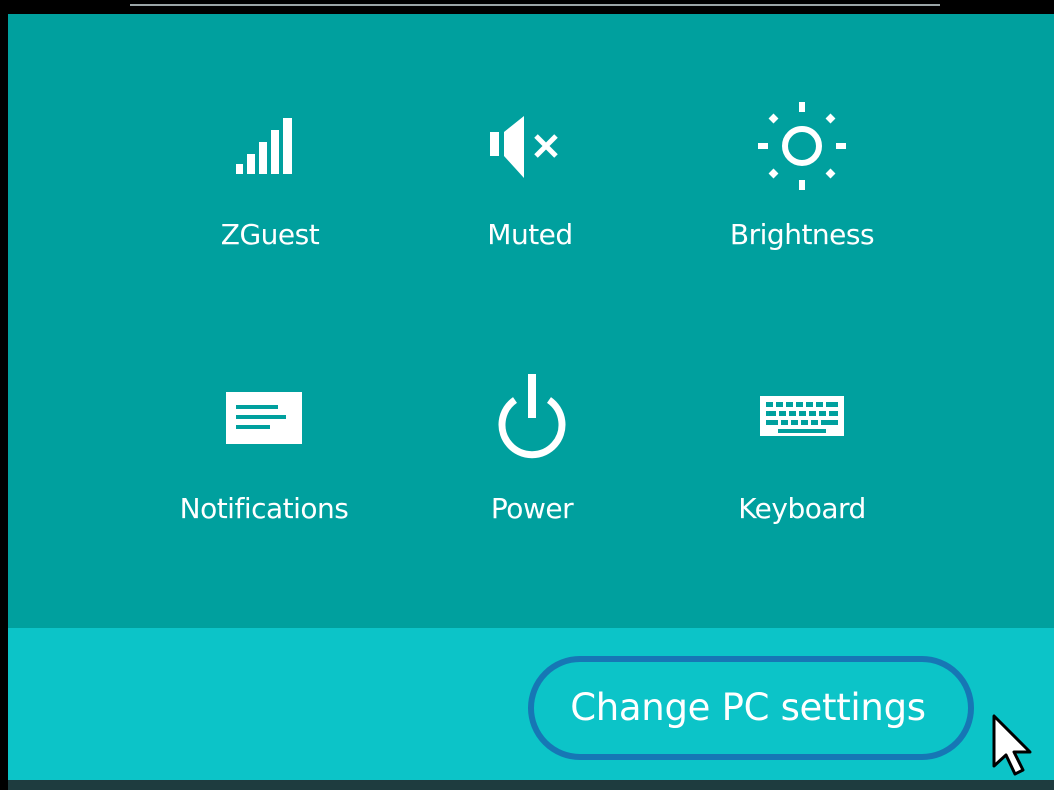 This screenshot has height=790, width=1054. I want to click on keyboard-label: Keyboard, so click(802, 508).